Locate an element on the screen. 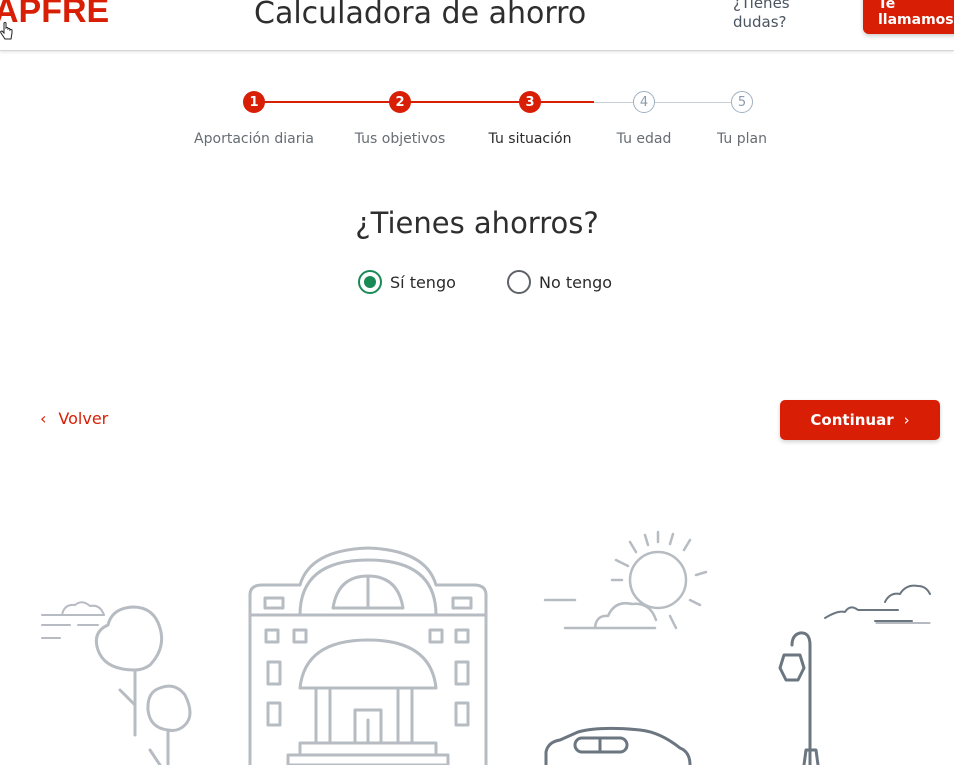 The width and height of the screenshot is (954, 765). callback-button: Te llamamos is located at coordinates (908, 17).